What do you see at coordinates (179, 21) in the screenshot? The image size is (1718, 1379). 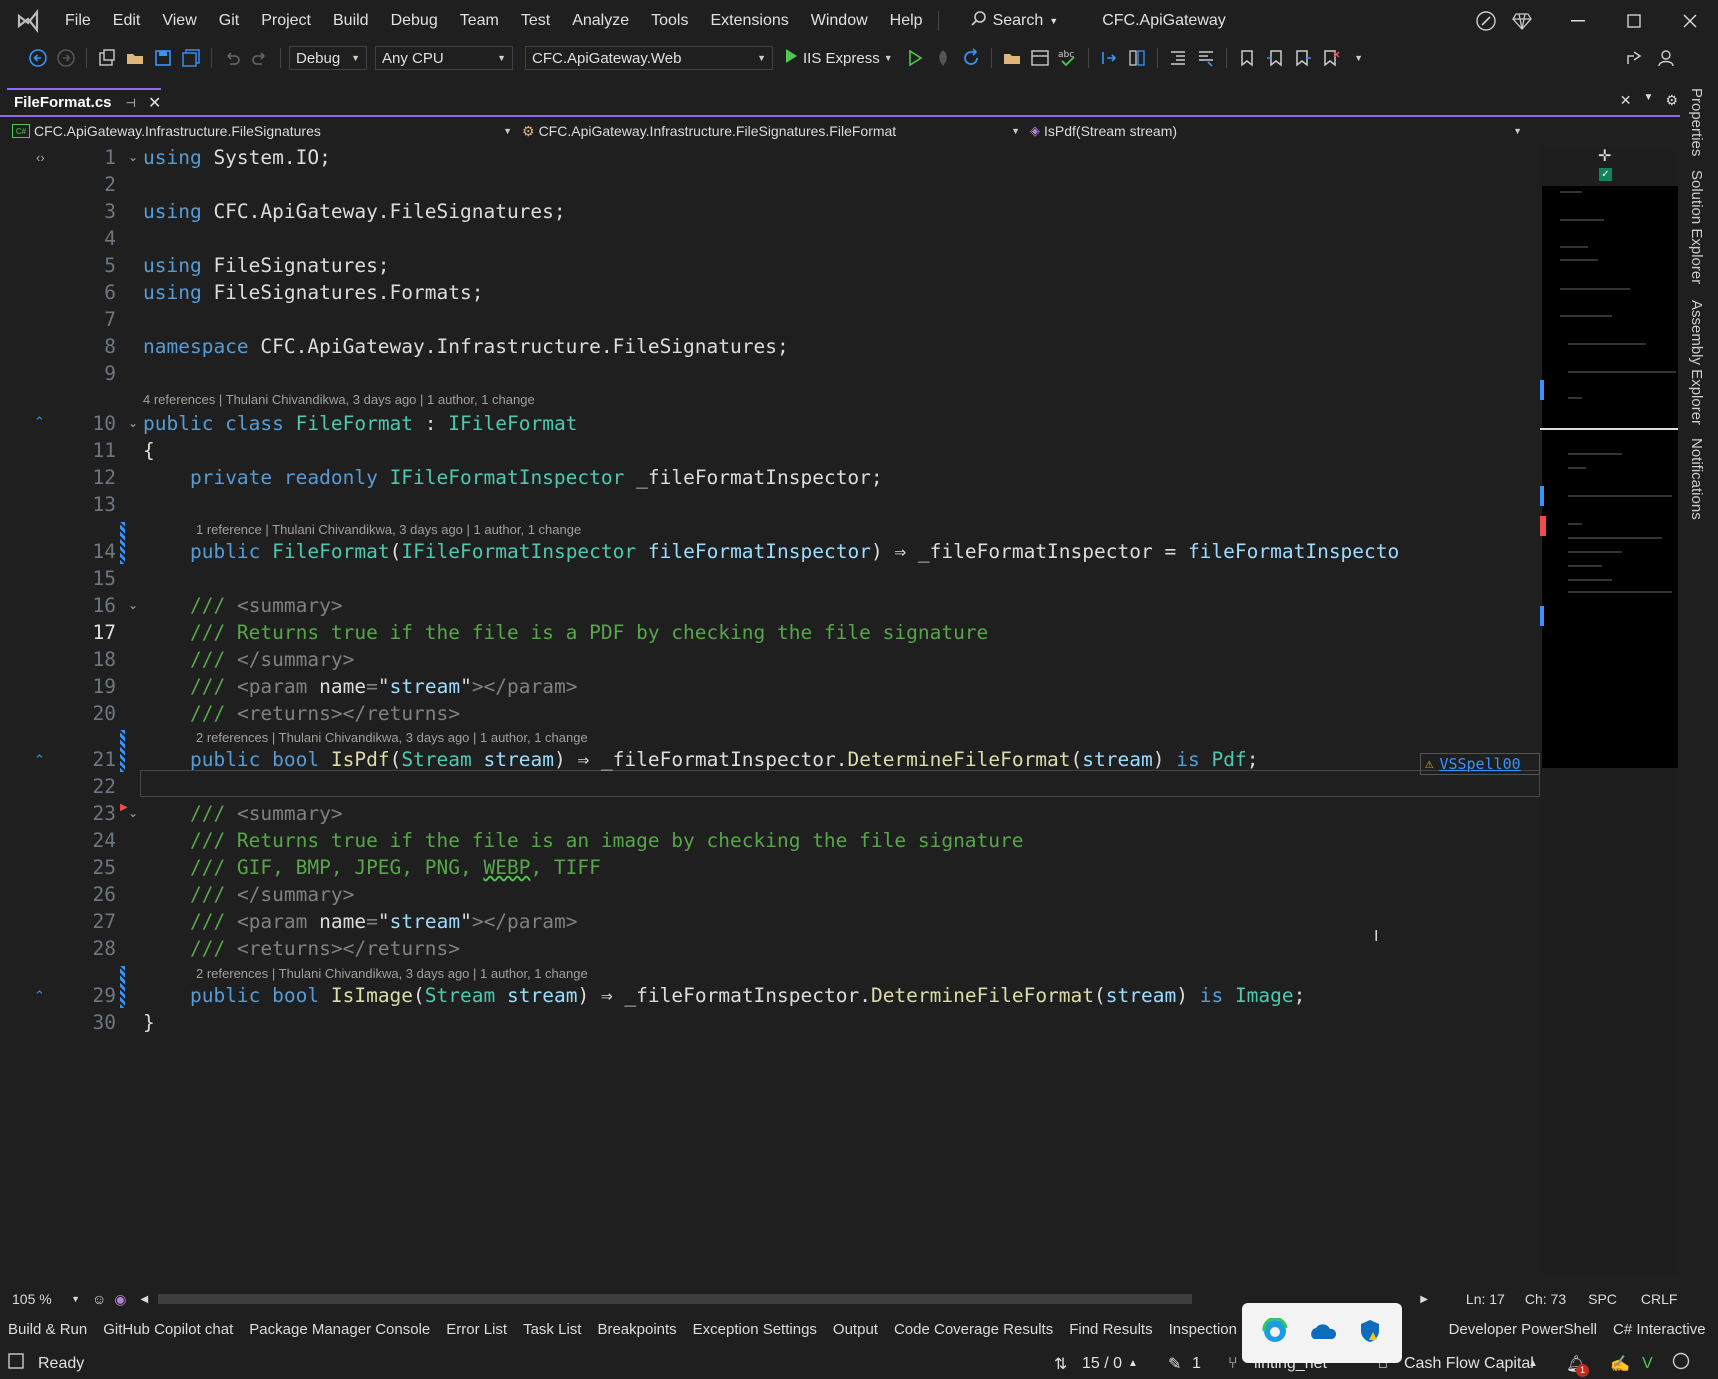 I see `menu-view: View` at bounding box center [179, 21].